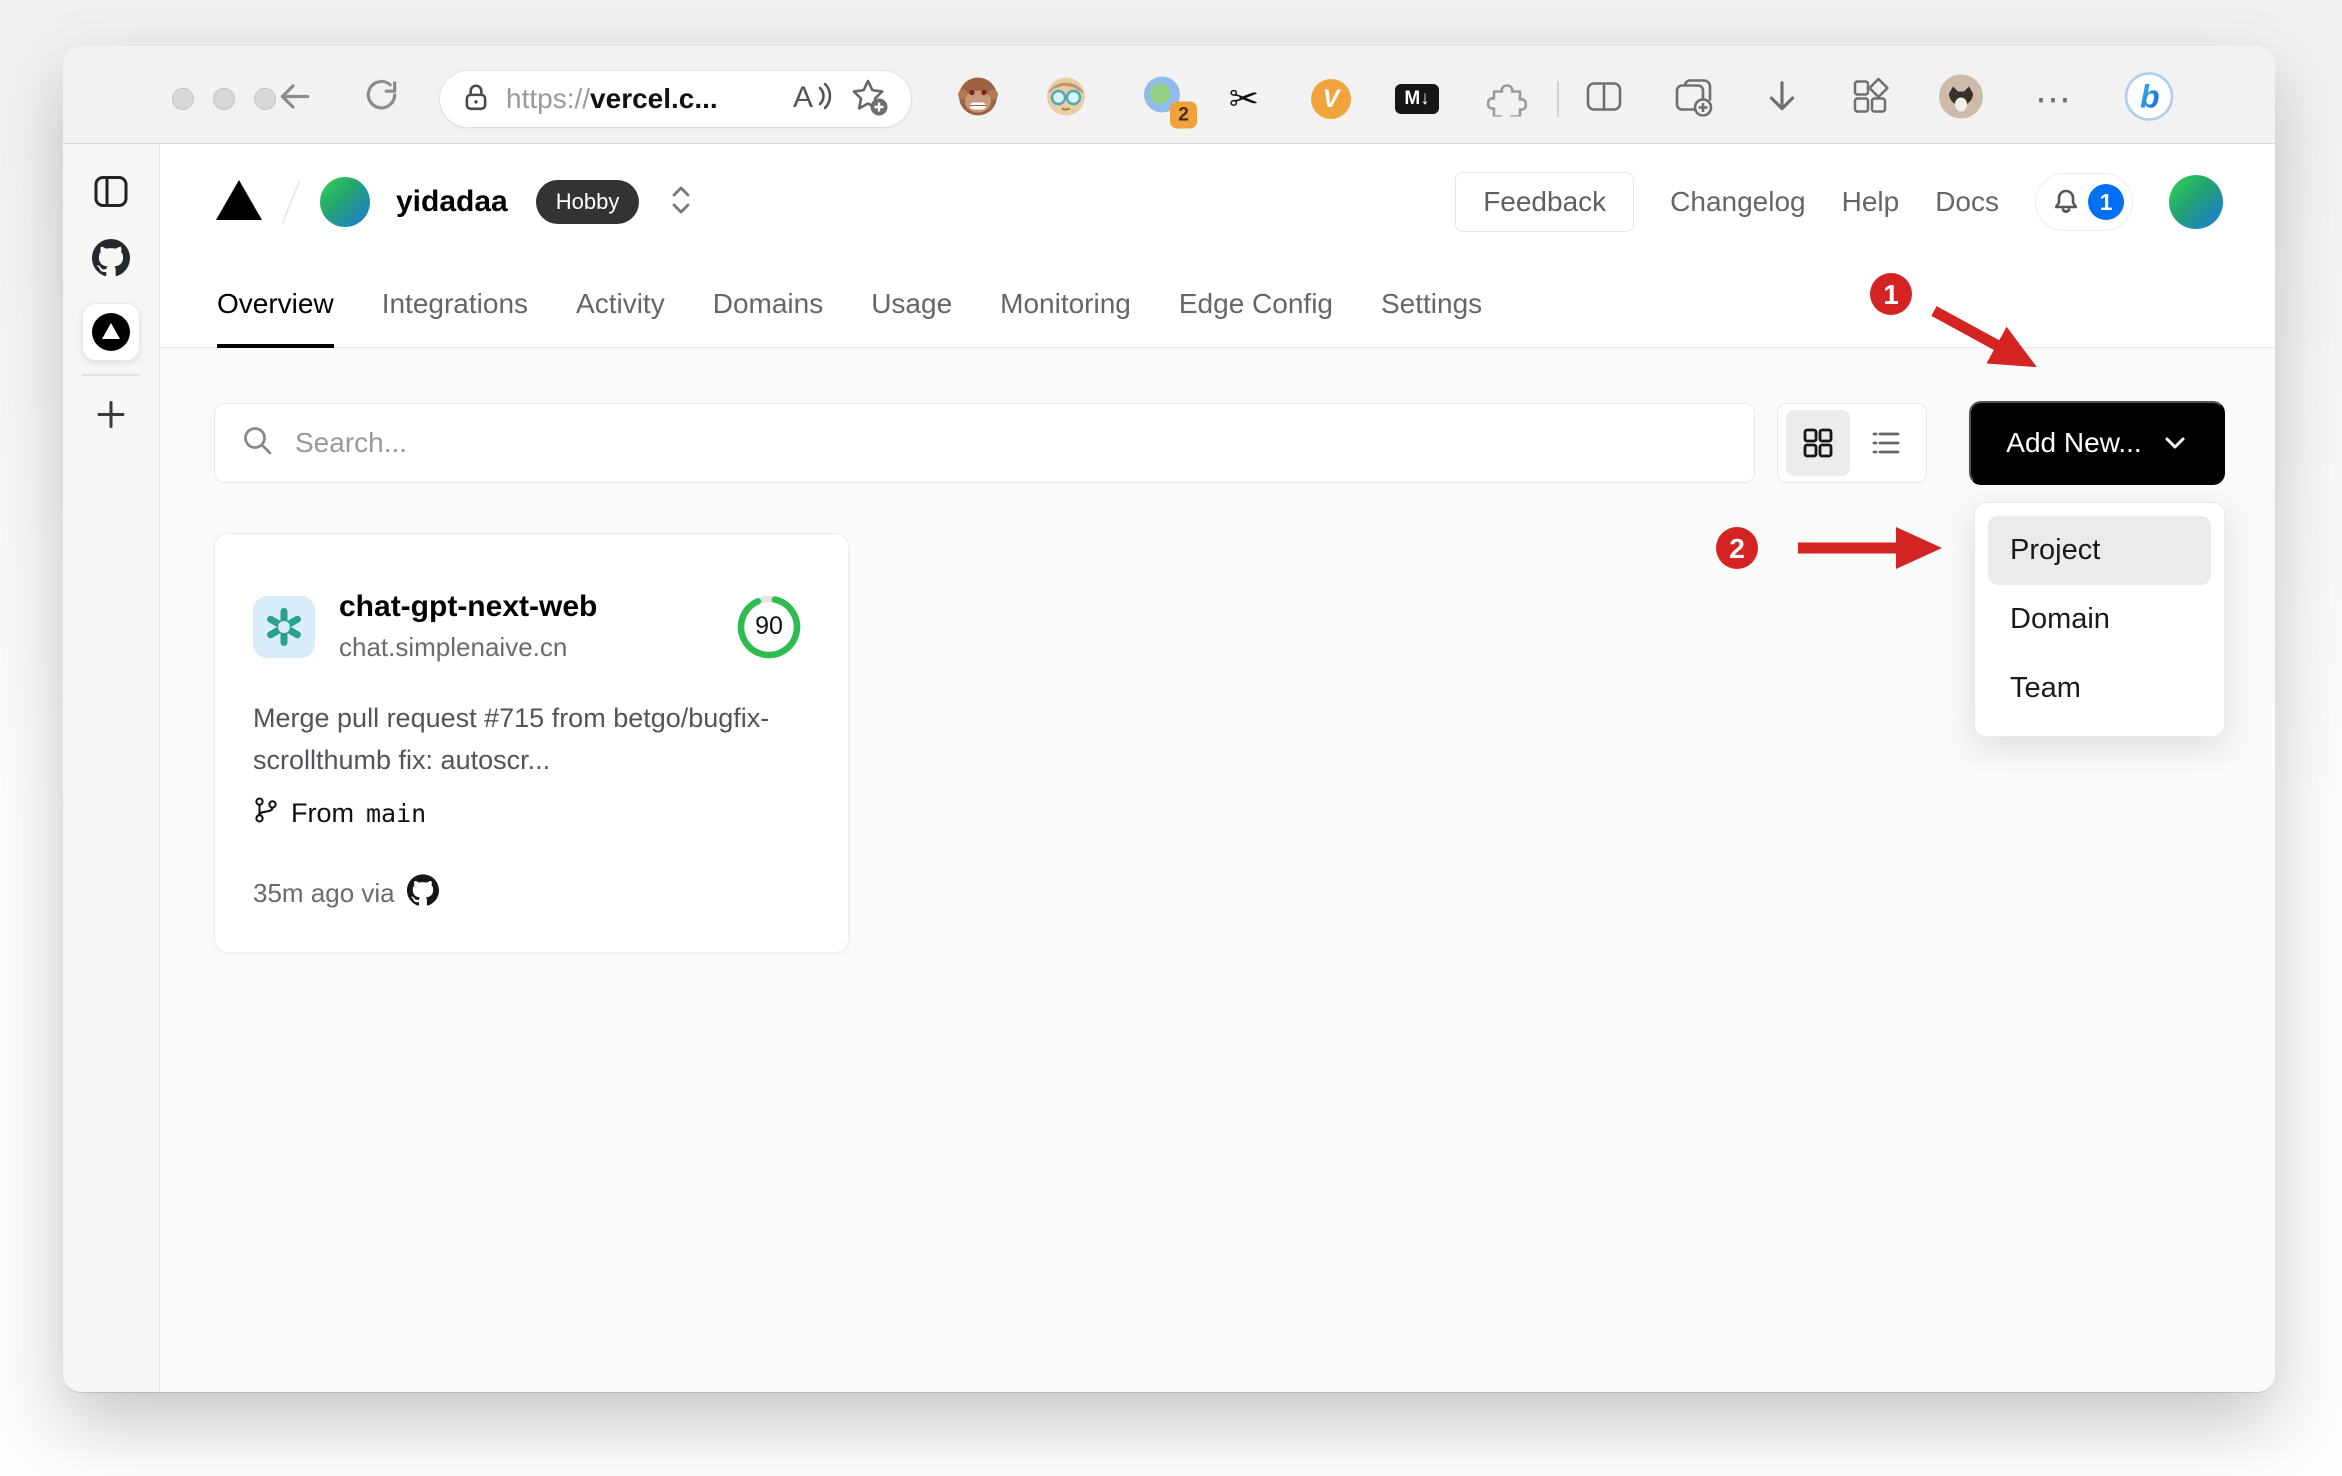 This screenshot has height=1476, width=2342. Describe the element at coordinates (111, 260) in the screenshot. I see `github-tab-icon` at that location.